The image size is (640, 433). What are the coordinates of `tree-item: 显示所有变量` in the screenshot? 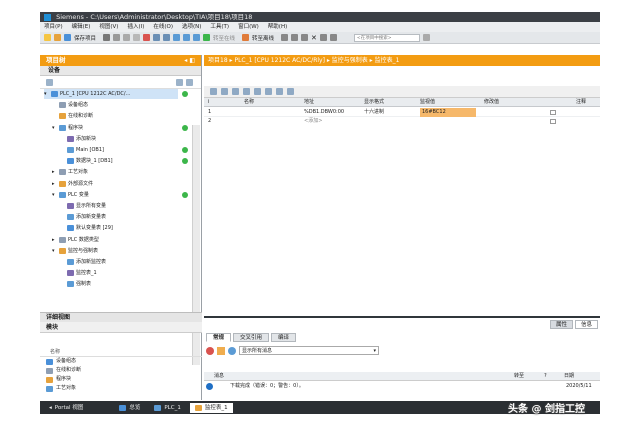 It's located at (83, 206).